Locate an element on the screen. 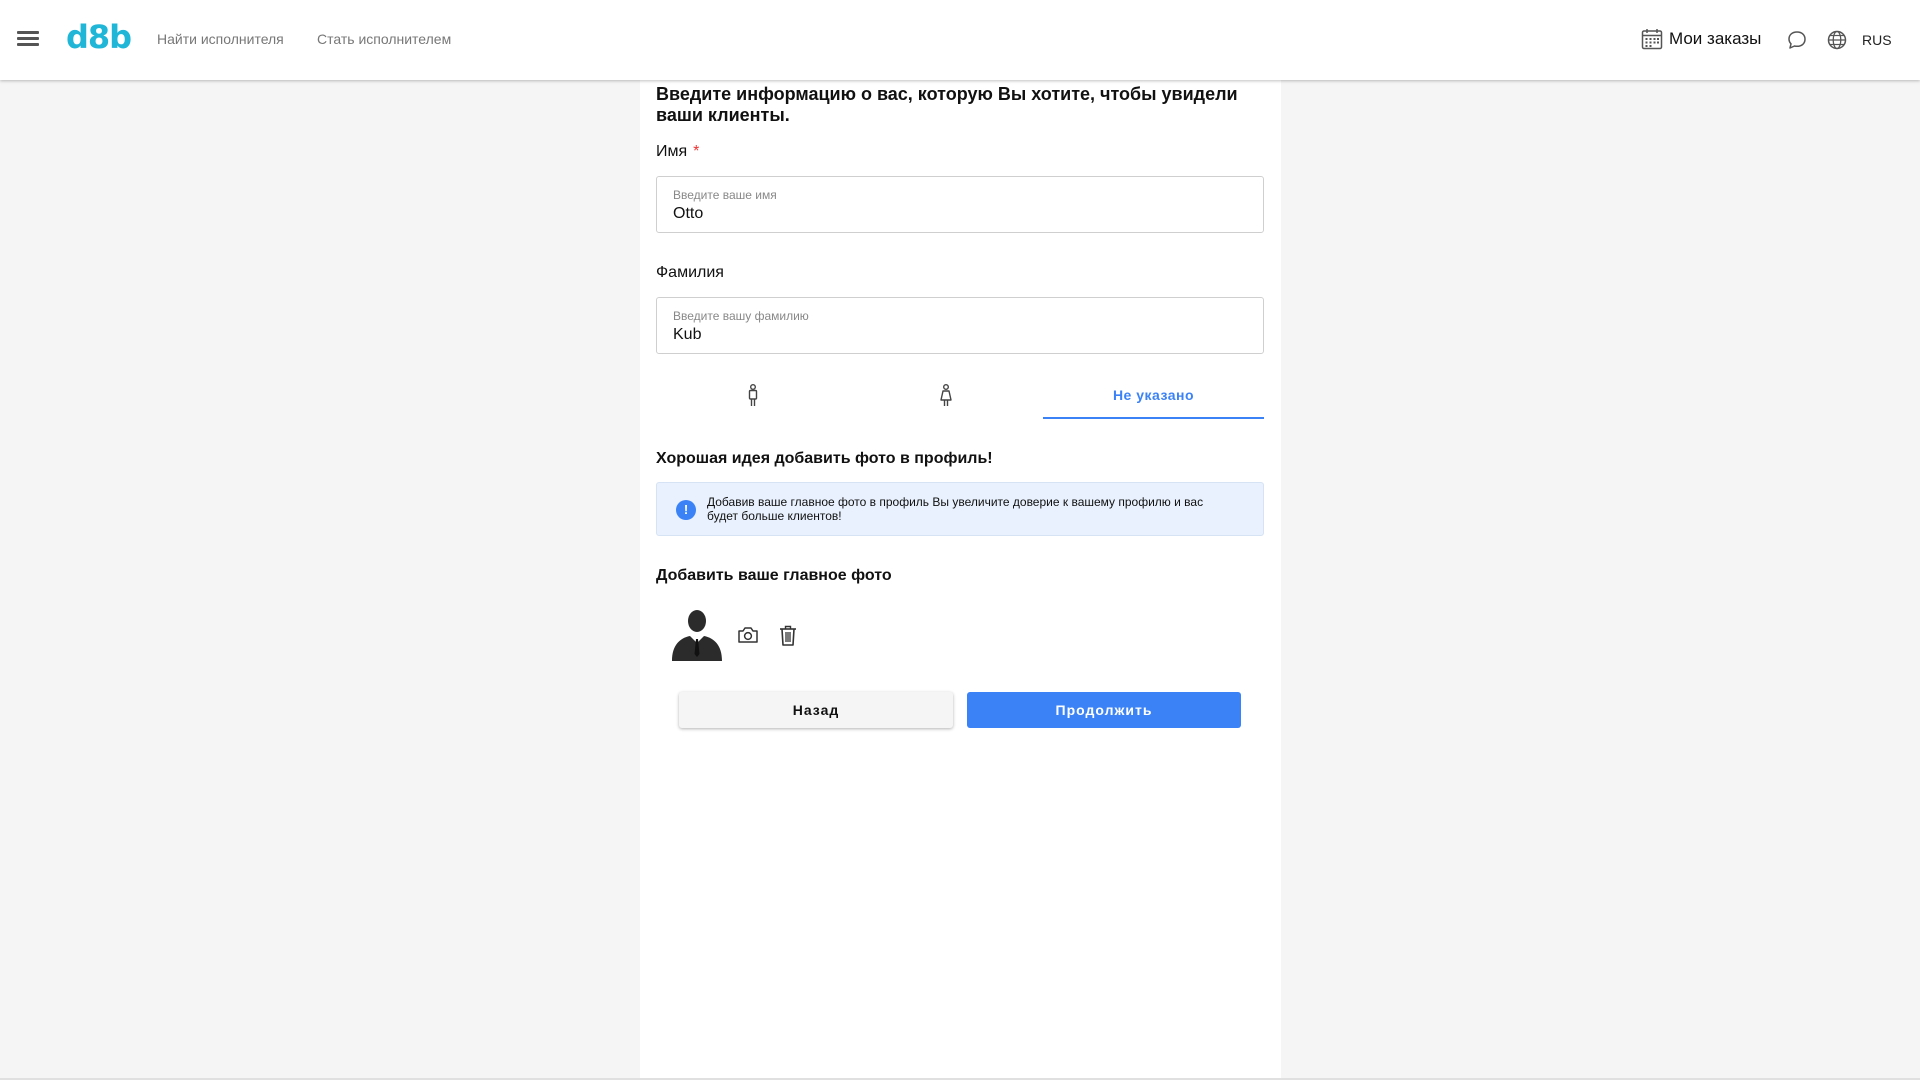 Image resolution: width=1920 pixels, height=1080 pixels. tab-not-specified-label: Не указано is located at coordinates (1153, 394).